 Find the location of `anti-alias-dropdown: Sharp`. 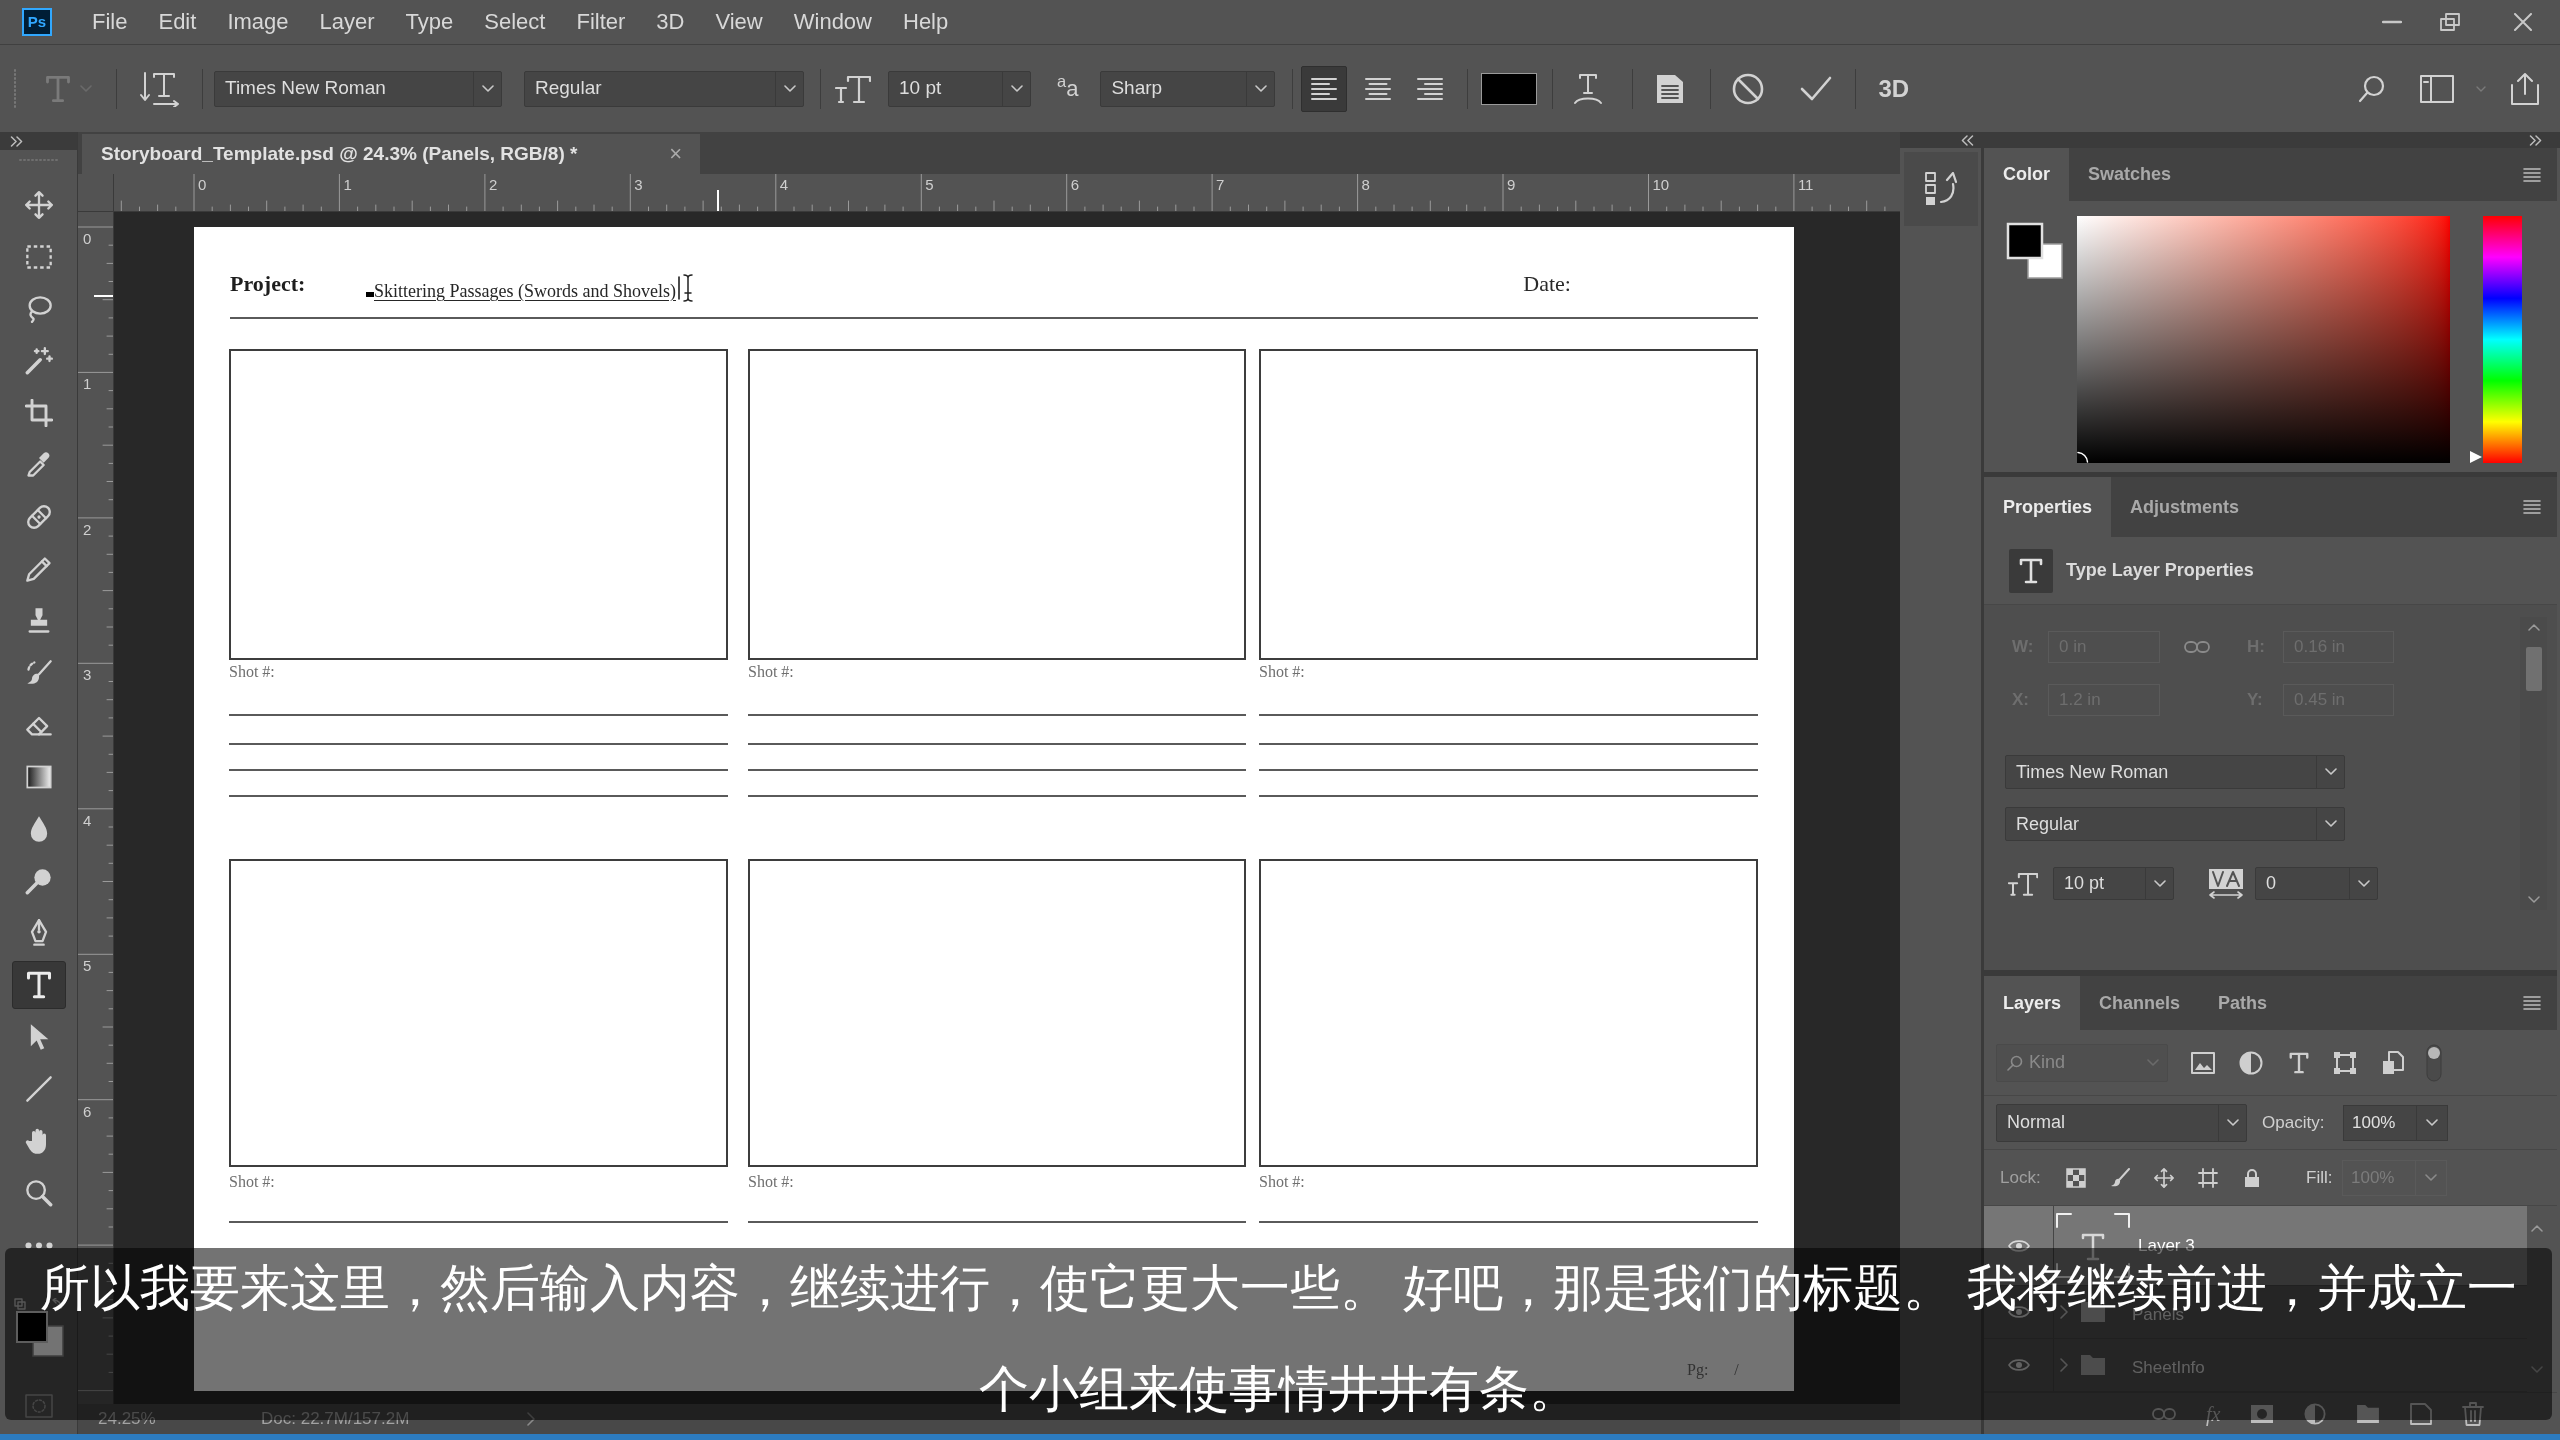

anti-alias-dropdown: Sharp is located at coordinates (1188, 88).